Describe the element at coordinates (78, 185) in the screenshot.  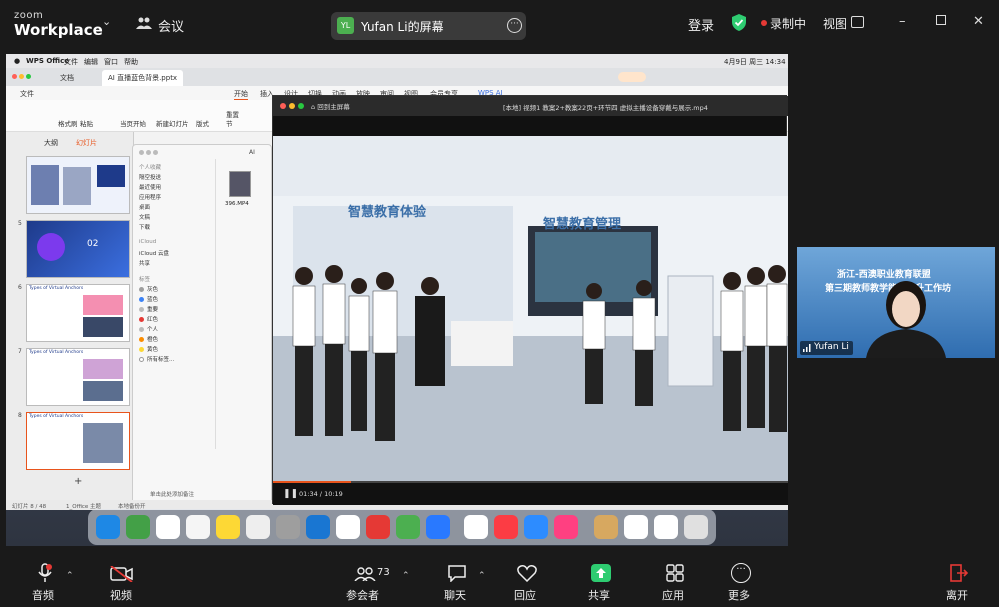
I see `slide-thumbnail` at that location.